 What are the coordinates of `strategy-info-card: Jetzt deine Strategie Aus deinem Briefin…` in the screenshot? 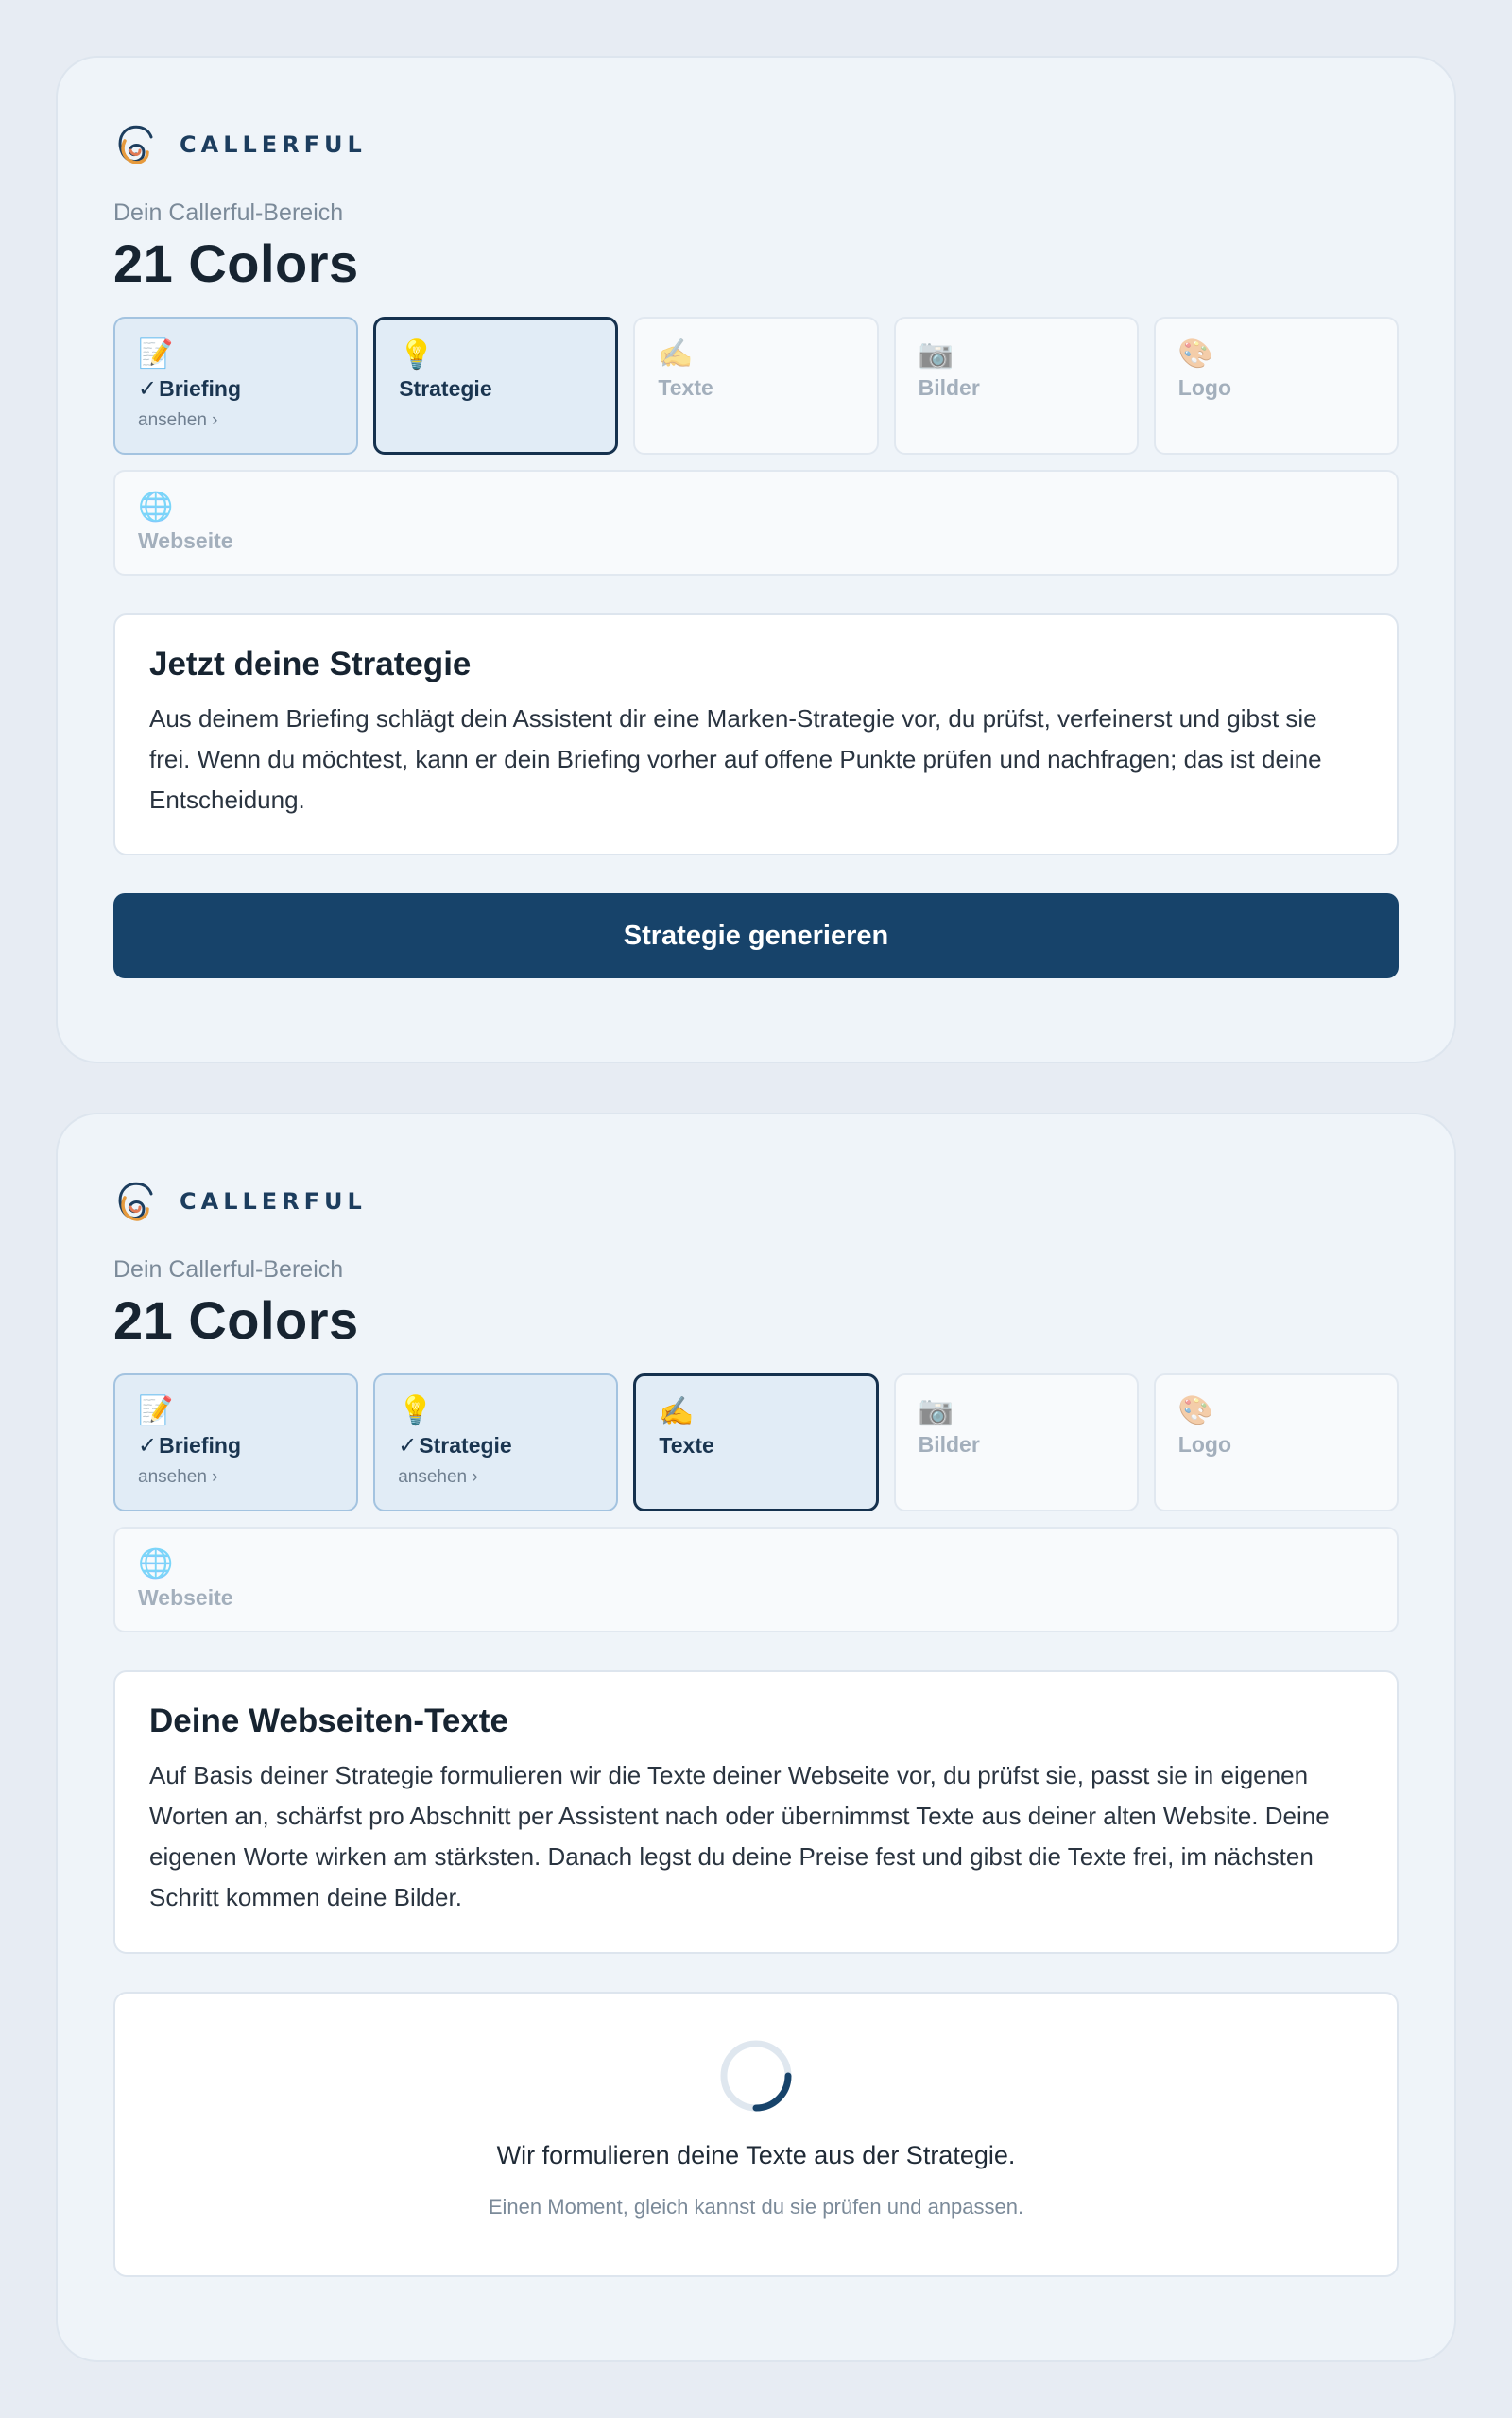 It's located at (756, 734).